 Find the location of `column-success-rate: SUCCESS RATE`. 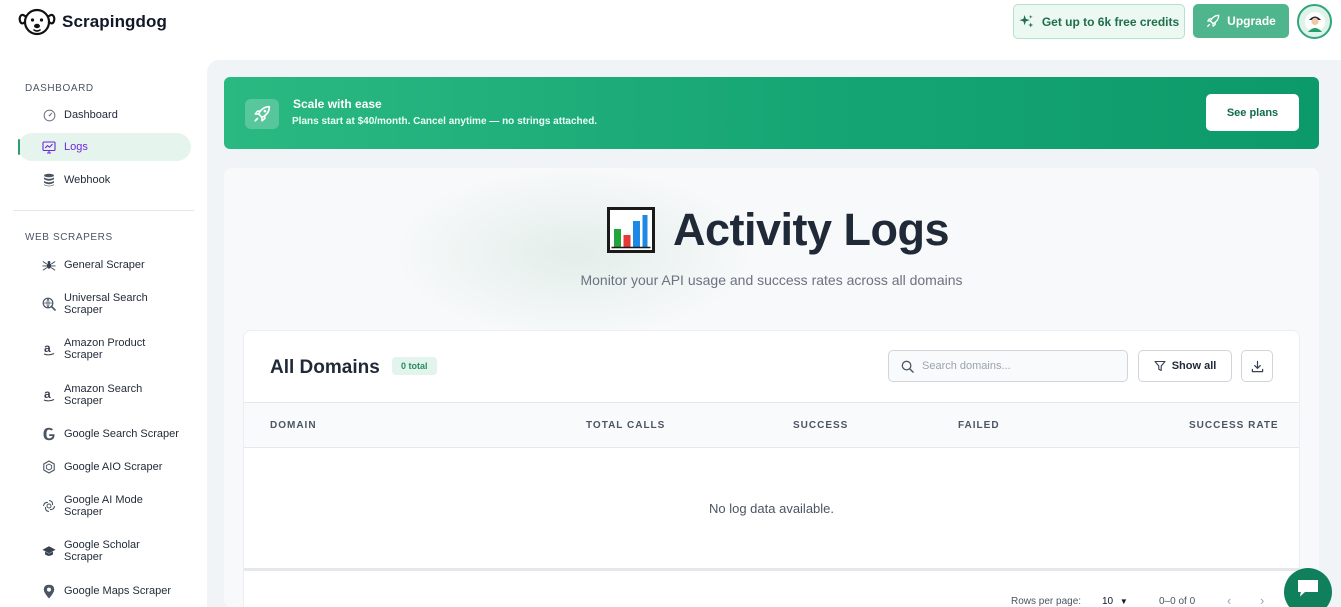

column-success-rate: SUCCESS RATE is located at coordinates (1234, 425).